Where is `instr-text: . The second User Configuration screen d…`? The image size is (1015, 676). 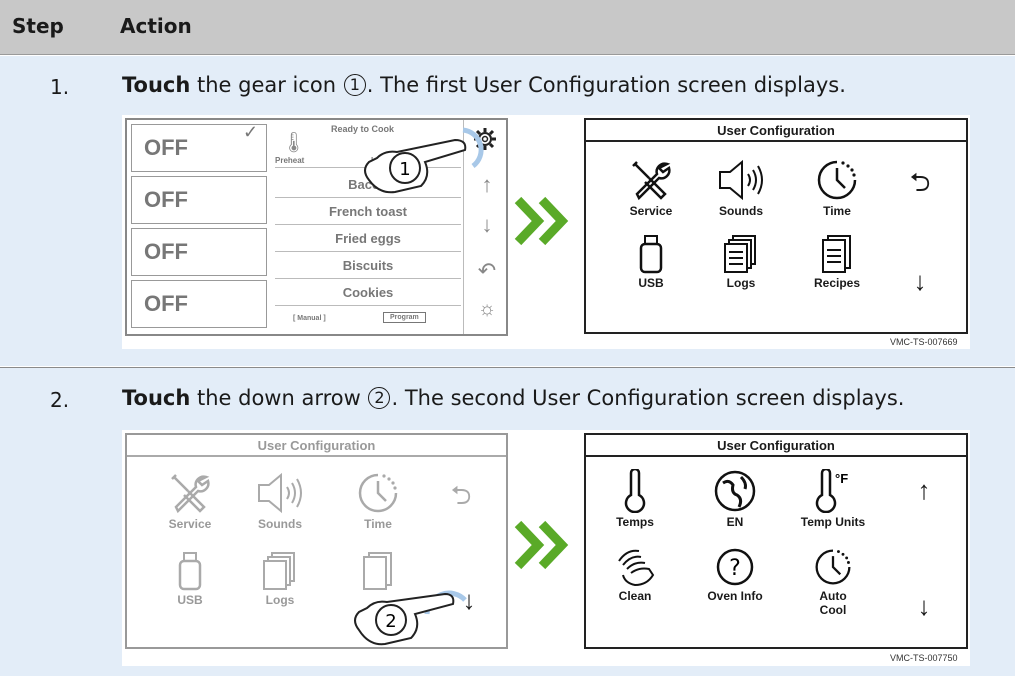
instr-text: . The second User Configuration screen d… is located at coordinates (648, 398).